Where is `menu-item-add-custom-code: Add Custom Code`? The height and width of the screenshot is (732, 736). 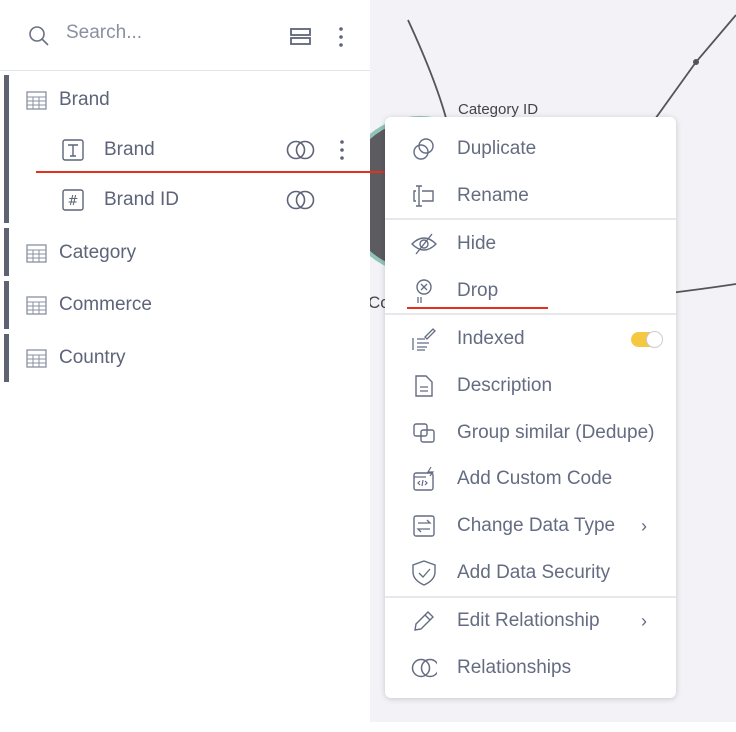 menu-item-add-custom-code: Add Custom Code is located at coordinates (530, 479).